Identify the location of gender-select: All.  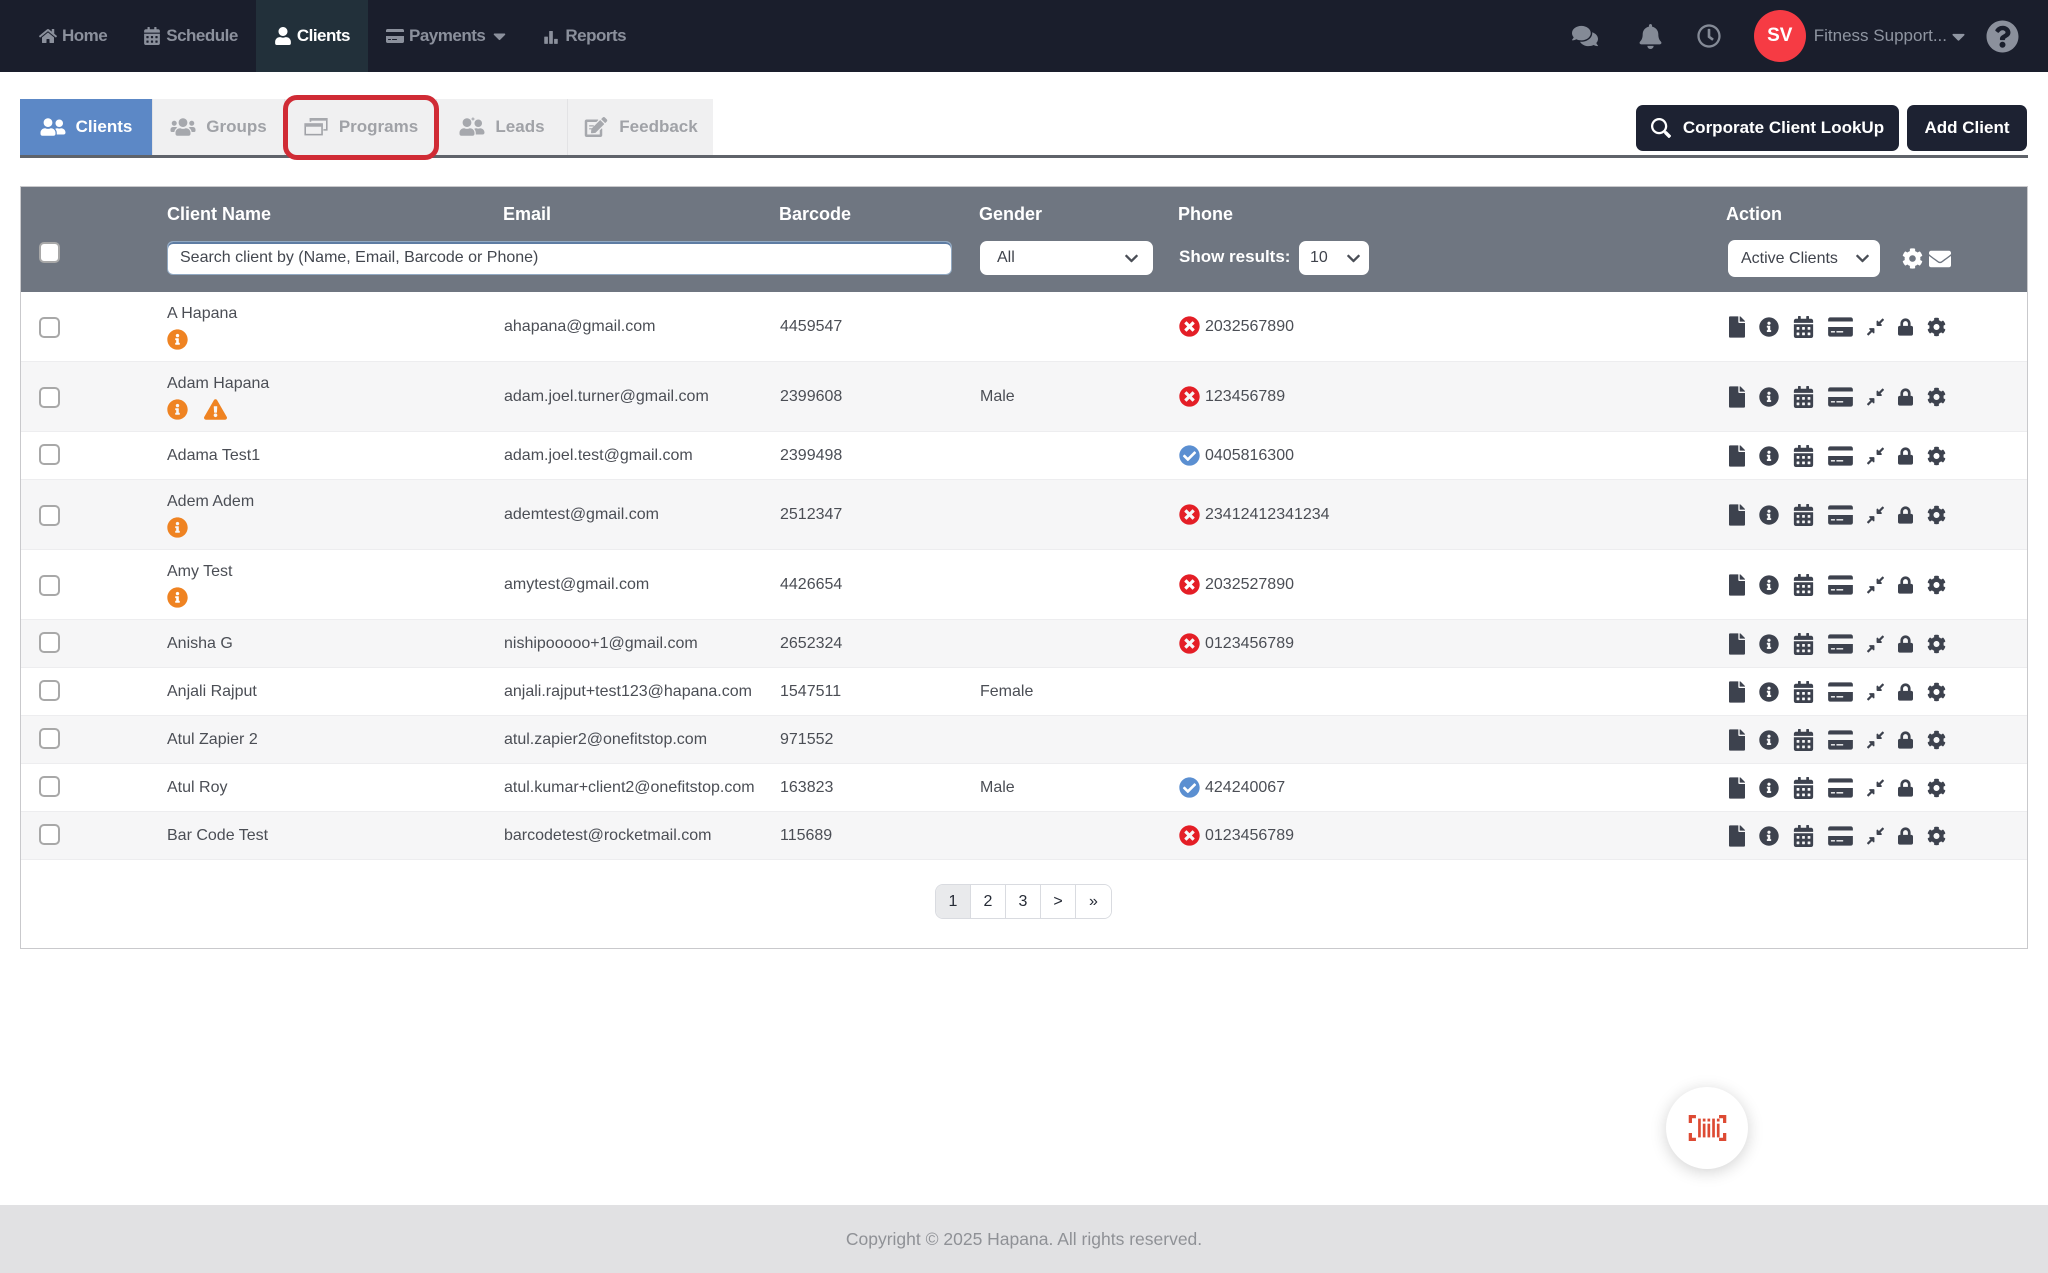
(1066, 258).